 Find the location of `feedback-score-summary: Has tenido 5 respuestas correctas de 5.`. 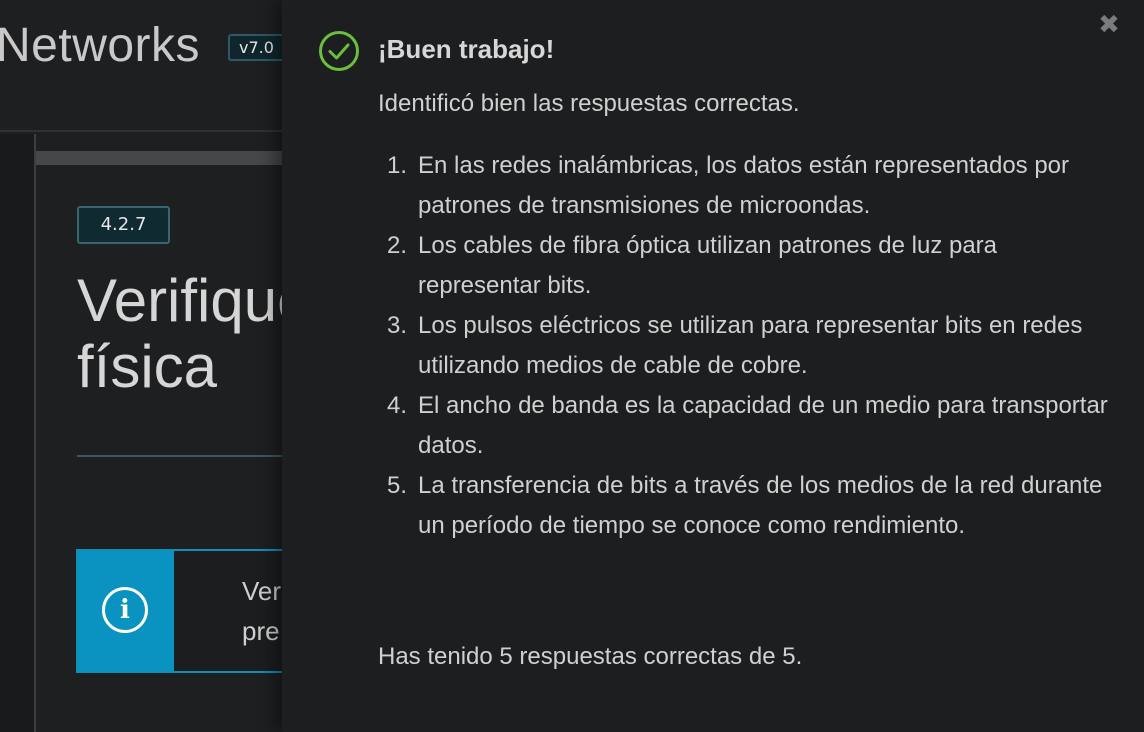

feedback-score-summary: Has tenido 5 respuestas correctas de 5. is located at coordinates (590, 656).